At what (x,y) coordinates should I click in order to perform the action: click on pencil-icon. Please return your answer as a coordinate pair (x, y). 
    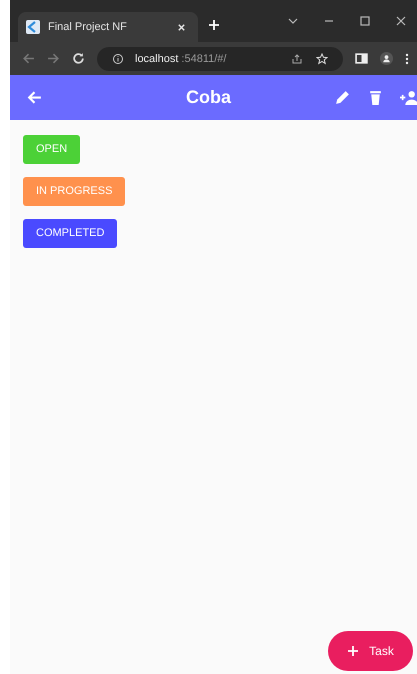
    Looking at the image, I should click on (342, 97).